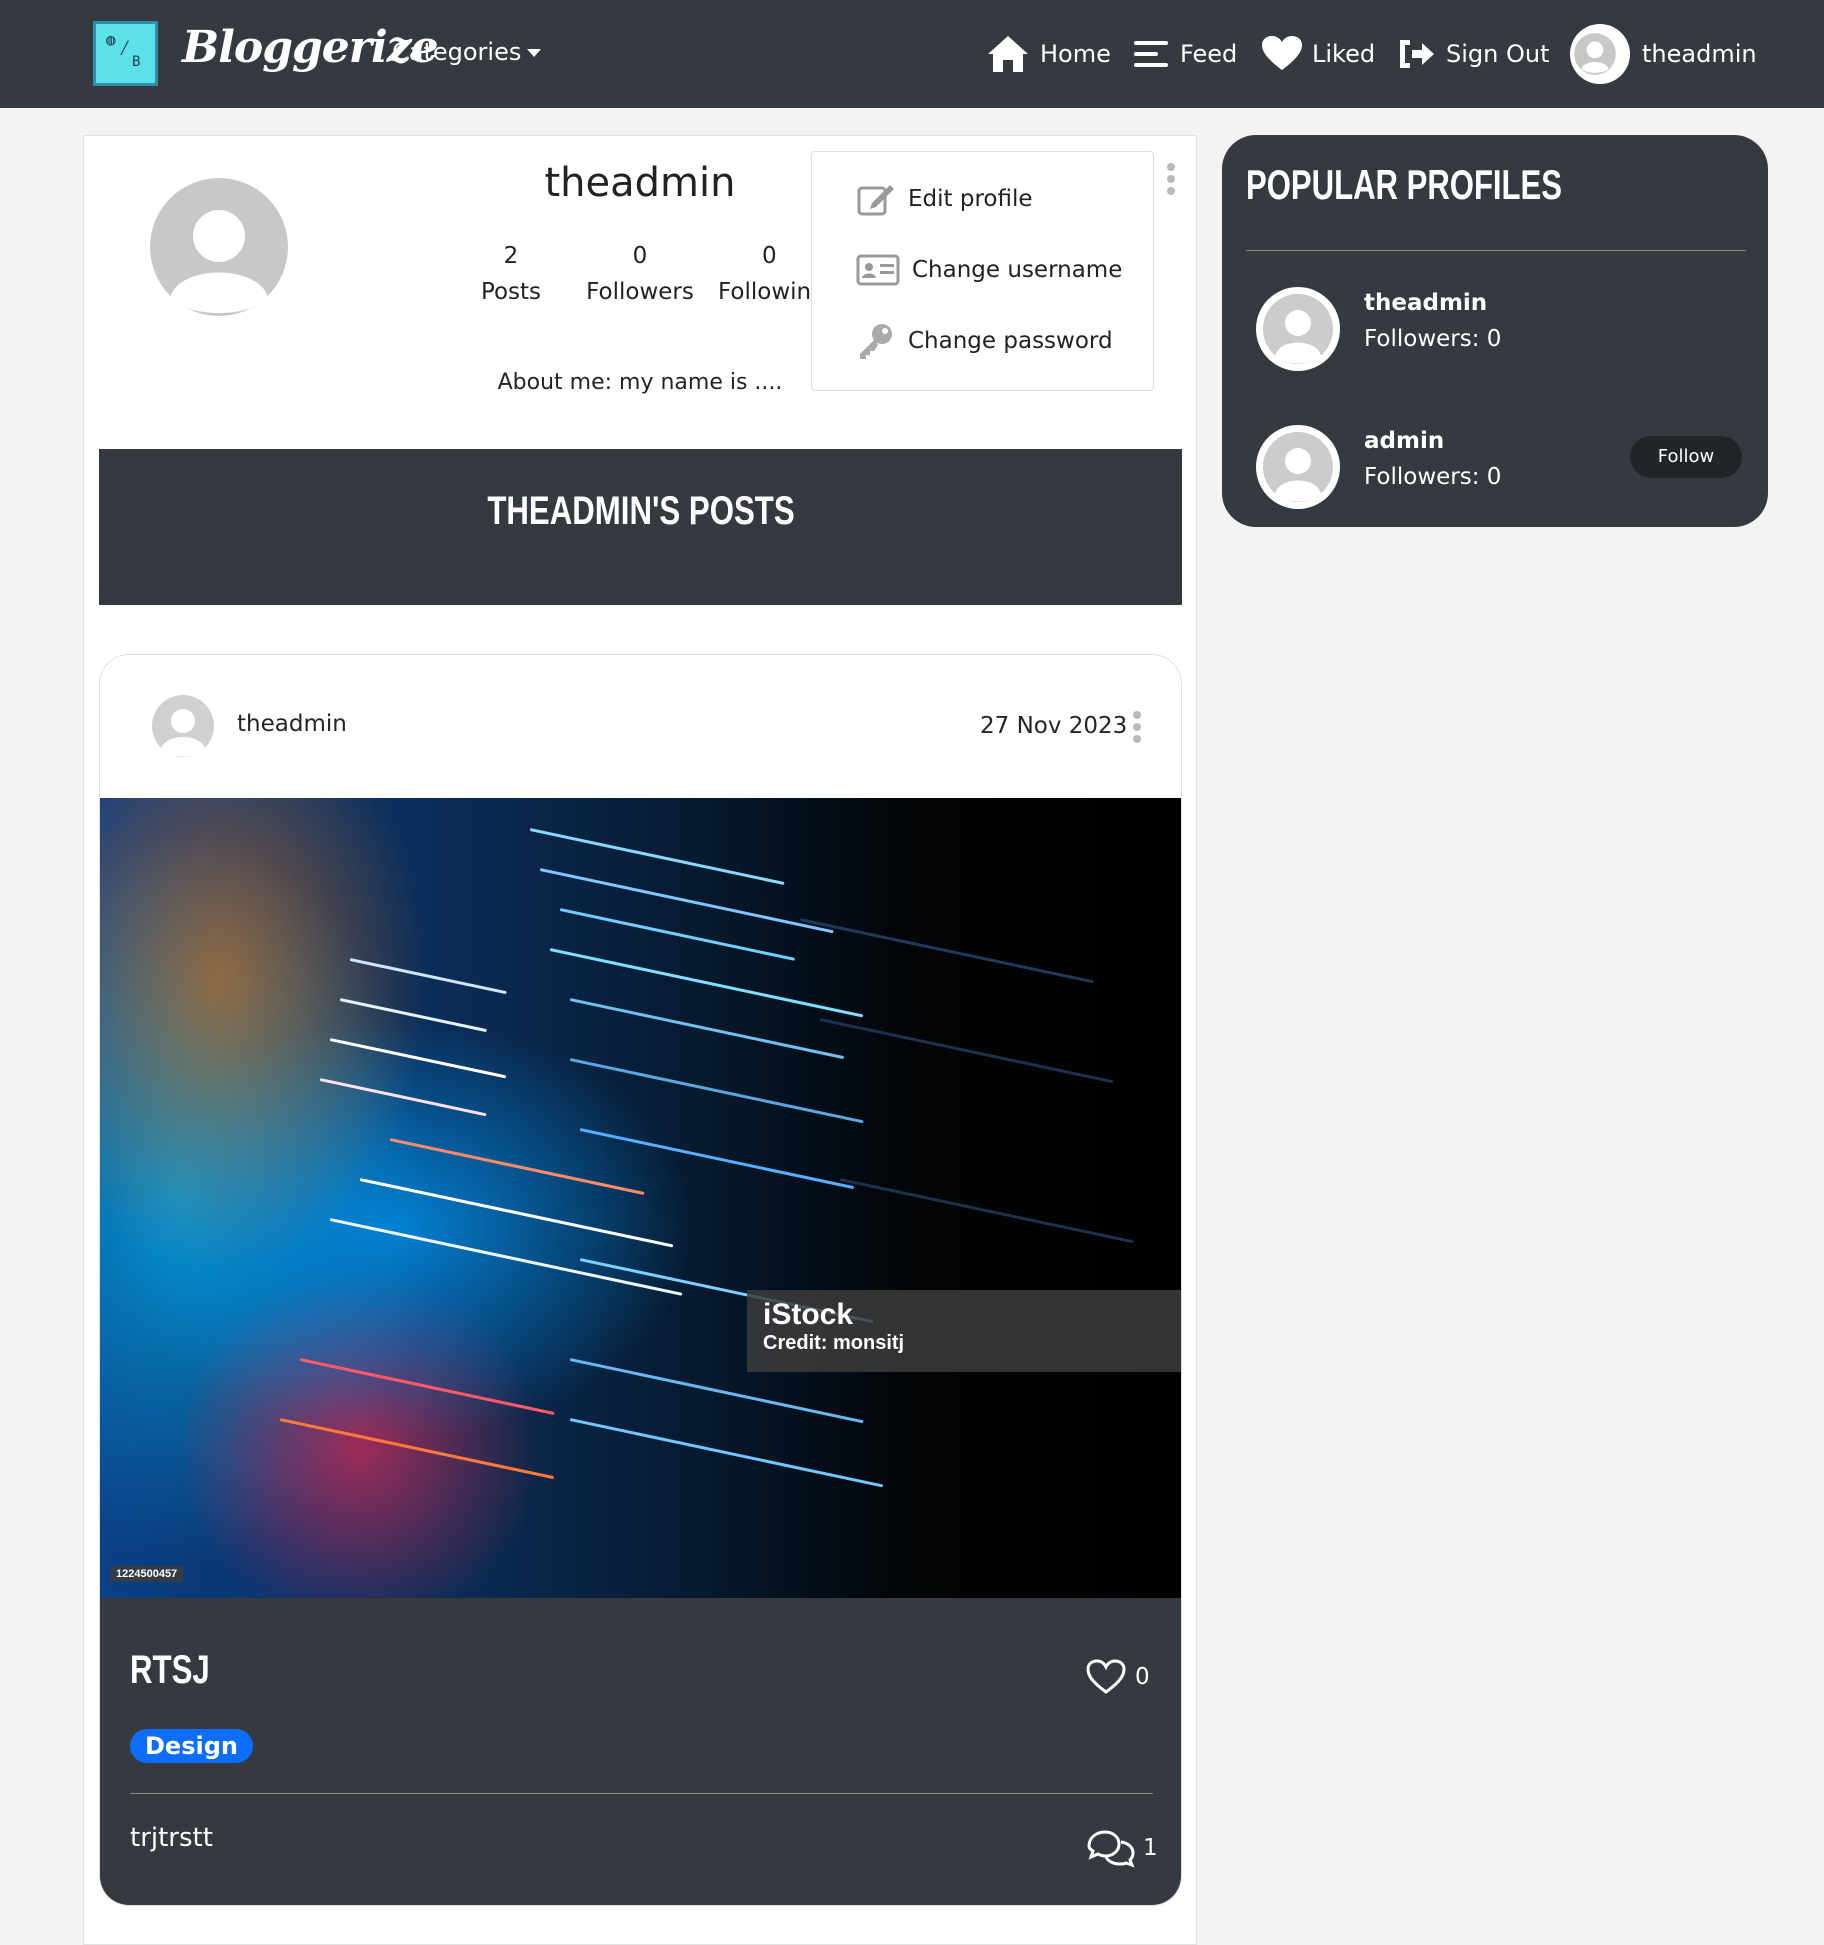  Describe the element at coordinates (640, 511) in the screenshot. I see `posts-heading-text: THEADMIN'S POSTS` at that location.